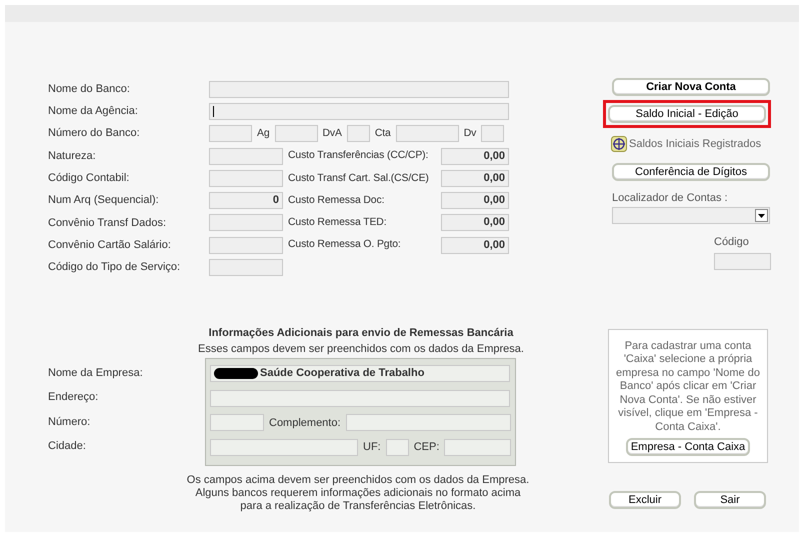 This screenshot has width=804, height=540. Describe the element at coordinates (104, 200) in the screenshot. I see `field-label: Num Arq (Sequencial):` at that location.